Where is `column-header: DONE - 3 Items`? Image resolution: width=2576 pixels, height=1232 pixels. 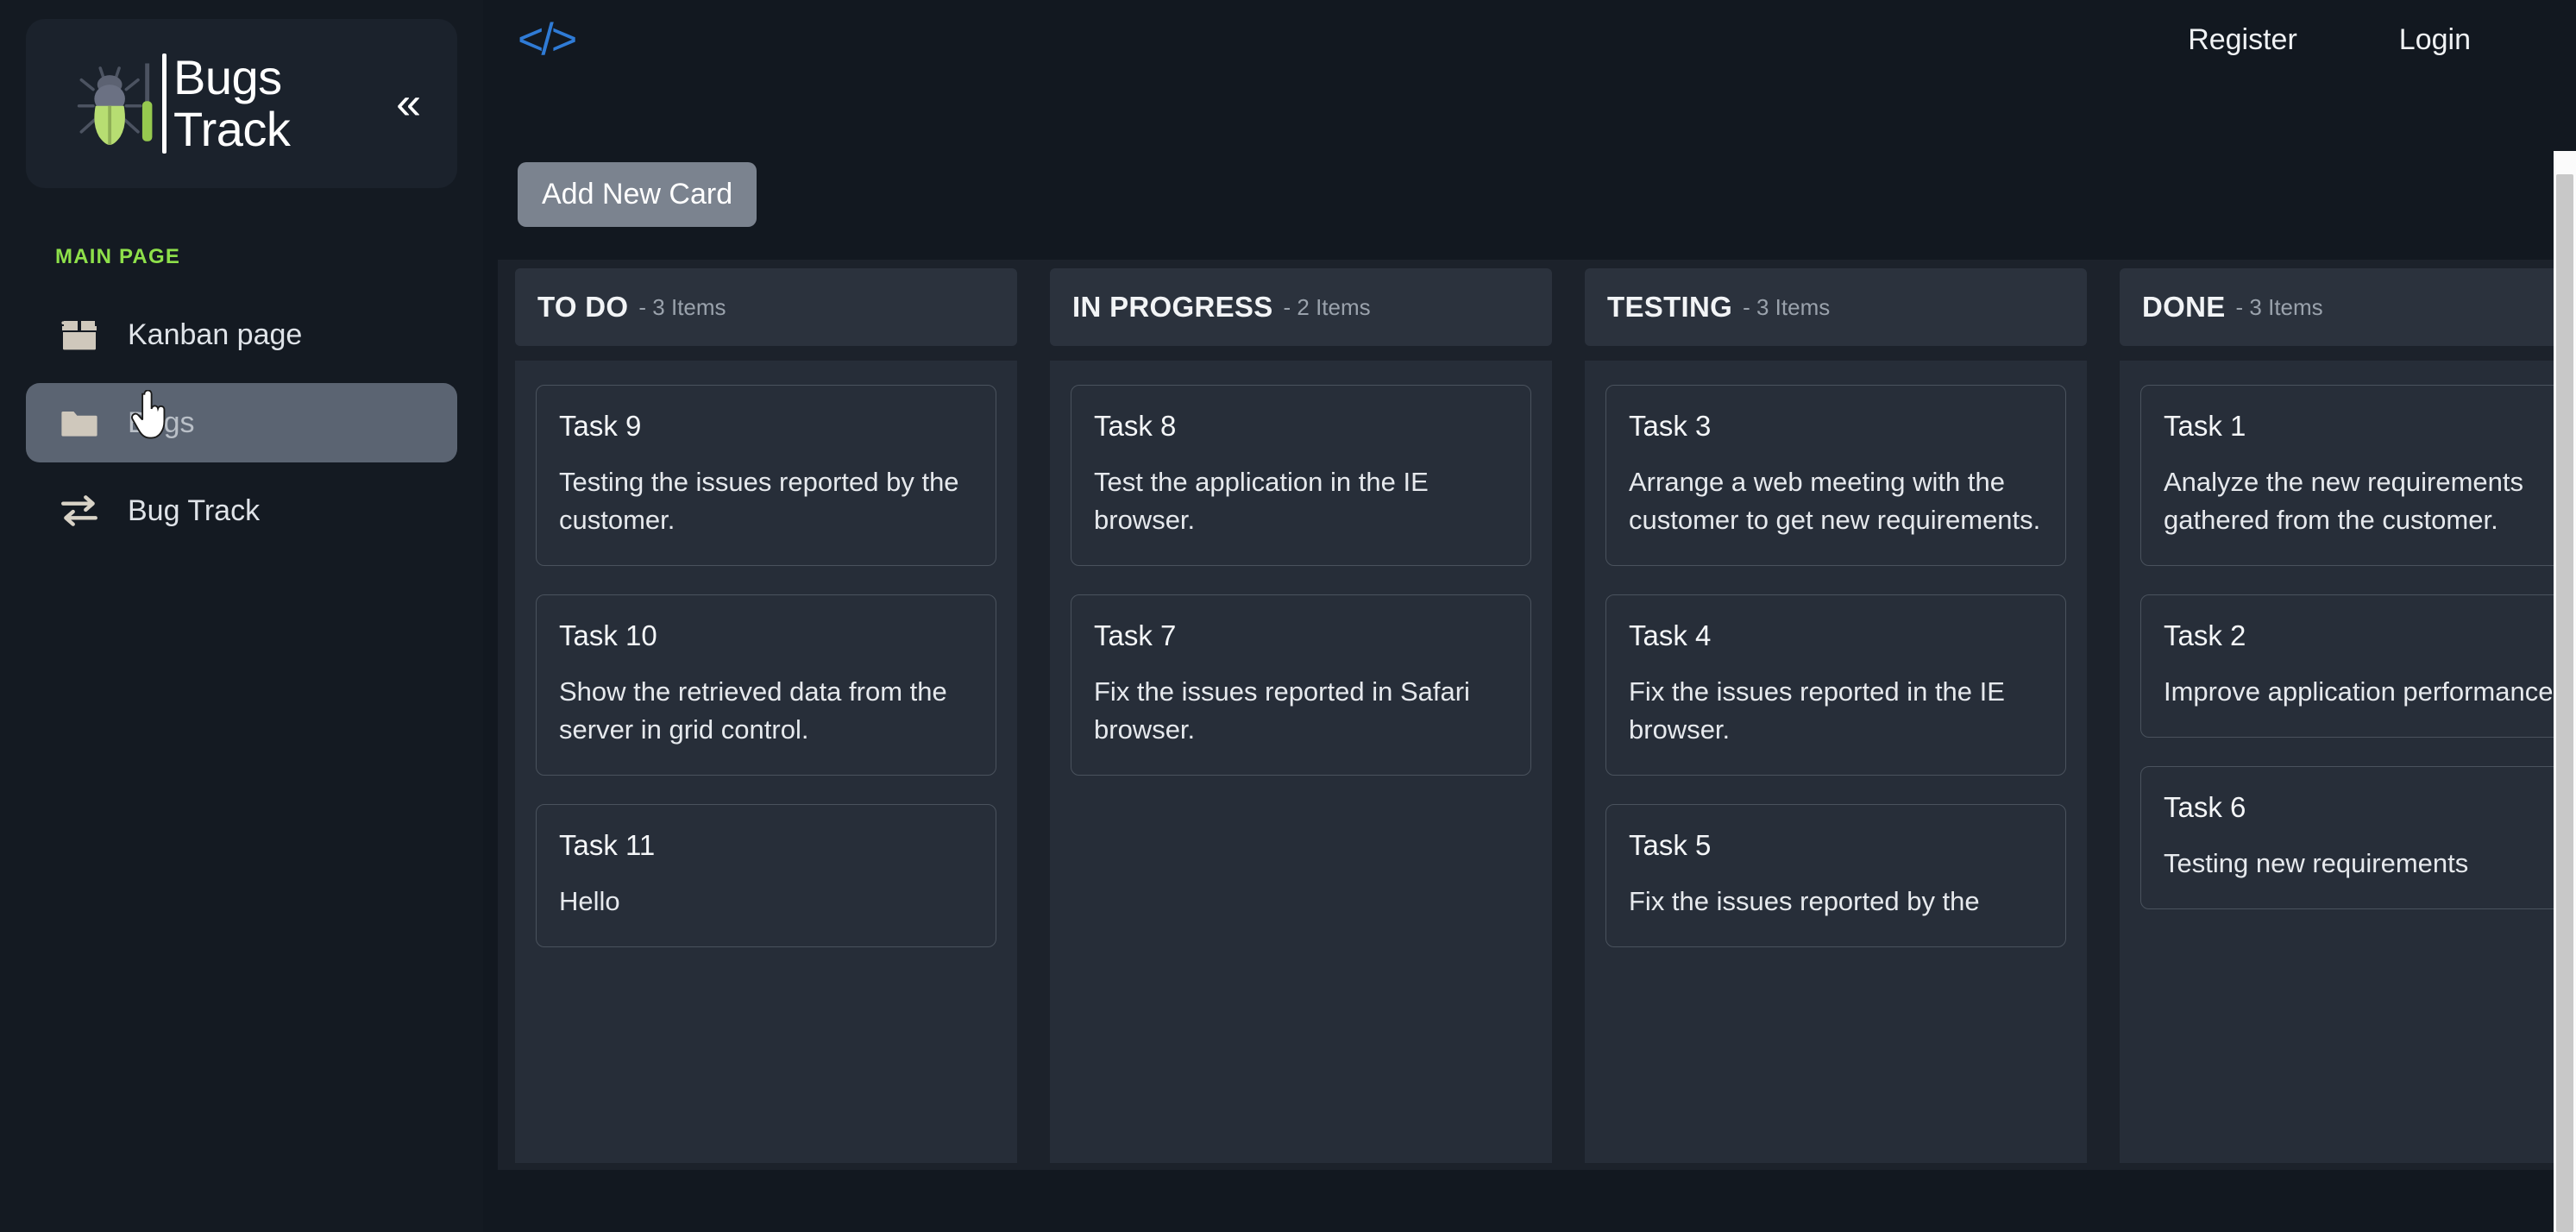 column-header: DONE - 3 Items is located at coordinates (2348, 307).